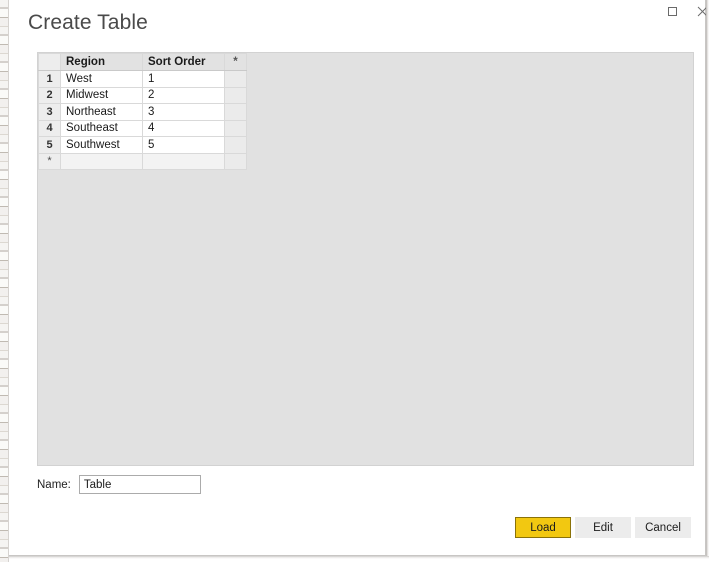 This screenshot has width=713, height=562. Describe the element at coordinates (183, 161) in the screenshot. I see `cell-sort-order-empty` at that location.